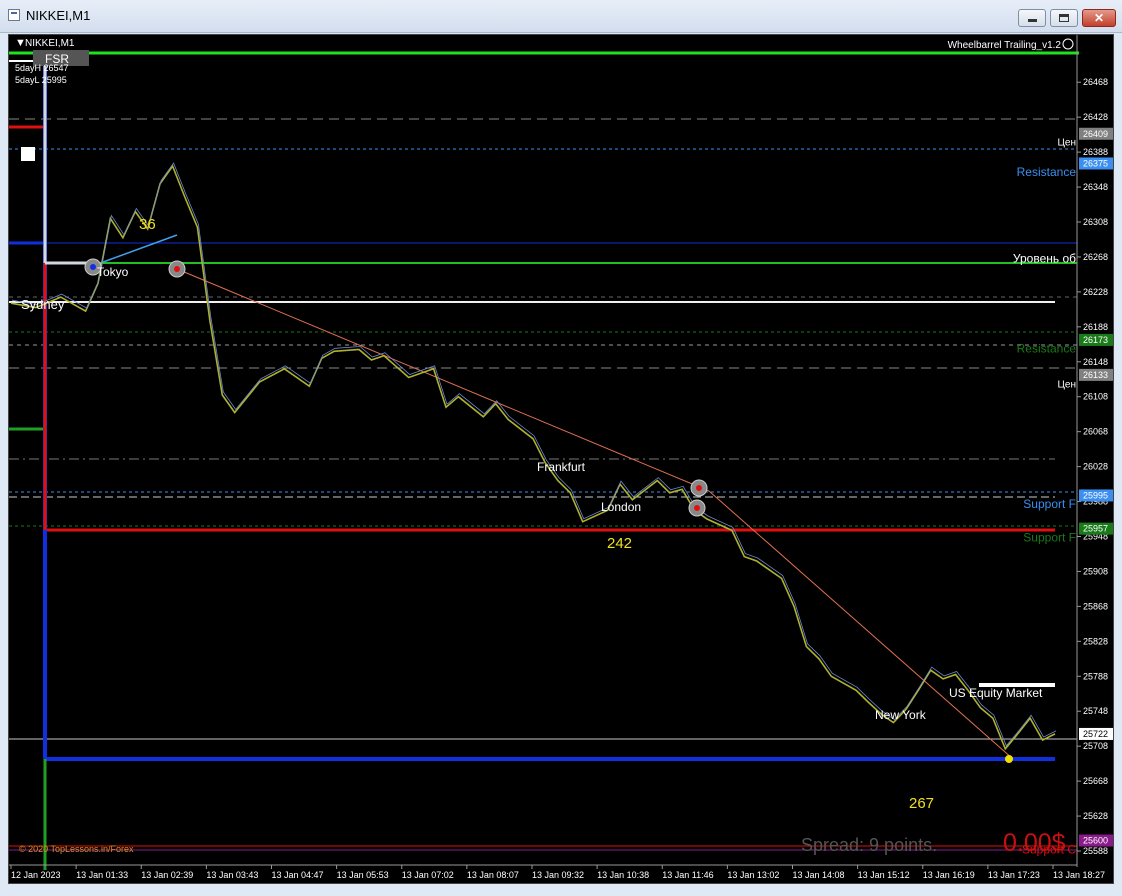  What do you see at coordinates (113, 272) in the screenshot?
I see `session-label-tokyo: Tokyo` at bounding box center [113, 272].